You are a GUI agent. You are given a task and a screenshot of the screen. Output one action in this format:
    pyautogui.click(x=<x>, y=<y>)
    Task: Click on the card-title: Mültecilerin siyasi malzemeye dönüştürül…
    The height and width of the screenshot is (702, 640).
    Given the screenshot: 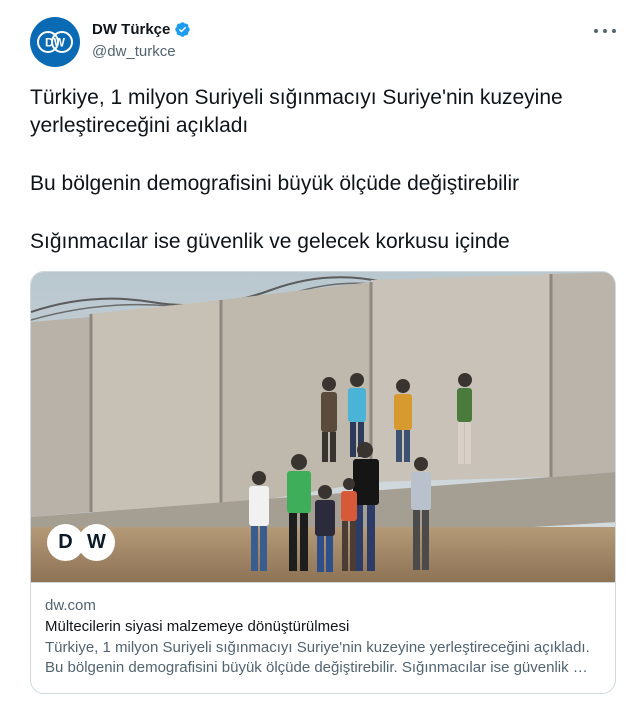 What is the action you would take?
    pyautogui.click(x=197, y=626)
    